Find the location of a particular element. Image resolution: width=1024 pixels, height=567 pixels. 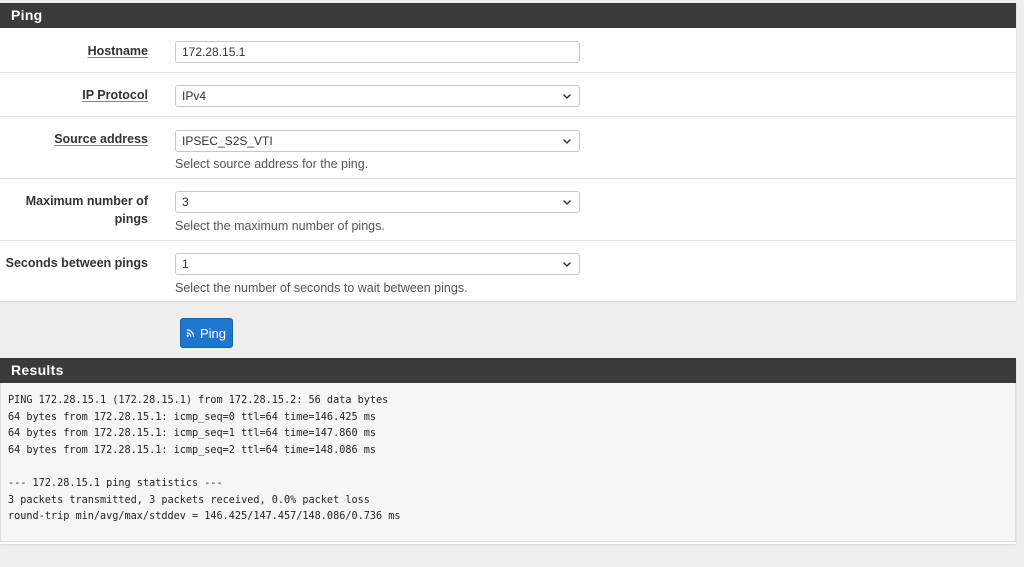

max-pings-label-line1: Maximum number of is located at coordinates (86, 201).